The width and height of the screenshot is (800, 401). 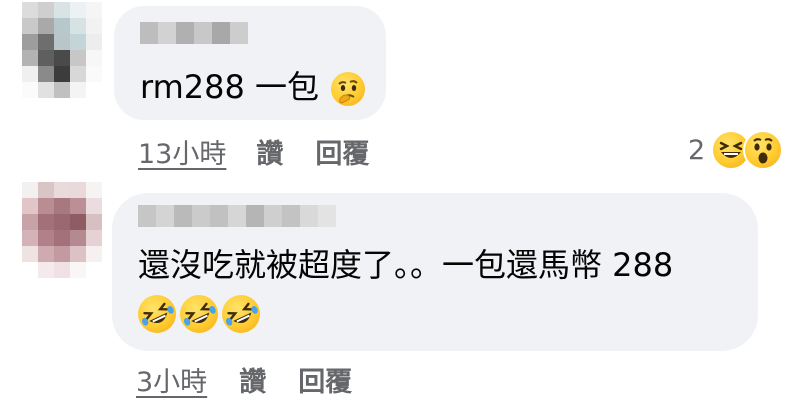 What do you see at coordinates (230, 87) in the screenshot?
I see `comment-text-body: rm288 一包` at bounding box center [230, 87].